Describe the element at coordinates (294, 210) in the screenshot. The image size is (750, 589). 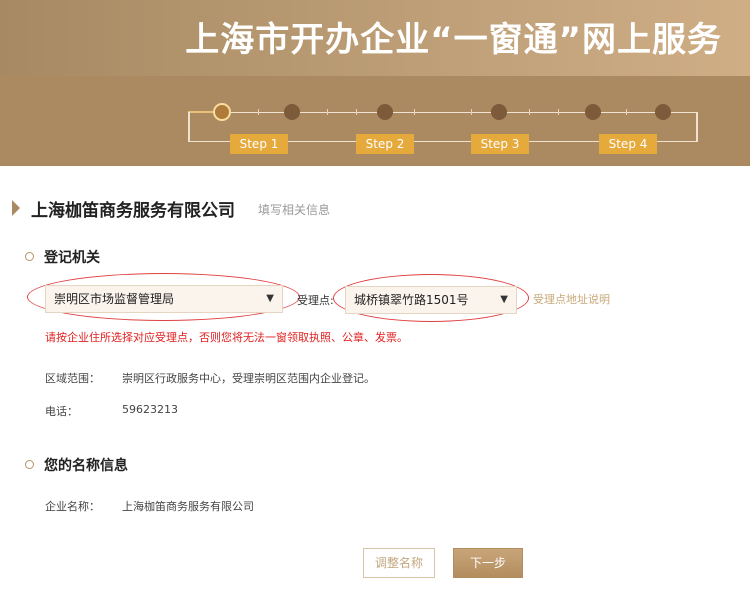
I see `company-hint: 填写相关信息` at that location.